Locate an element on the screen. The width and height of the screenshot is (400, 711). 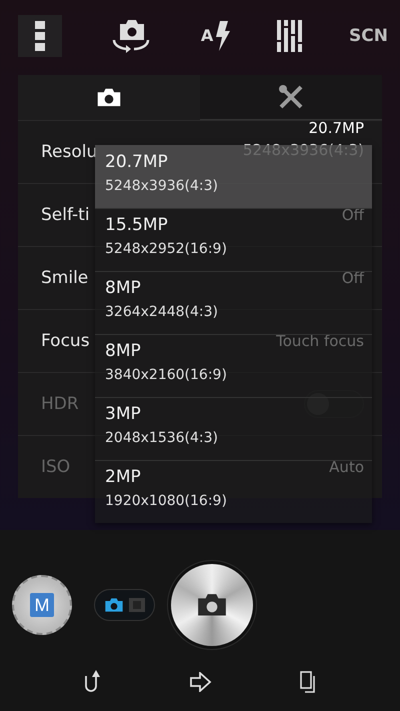
recent-apps-icon is located at coordinates (308, 681).